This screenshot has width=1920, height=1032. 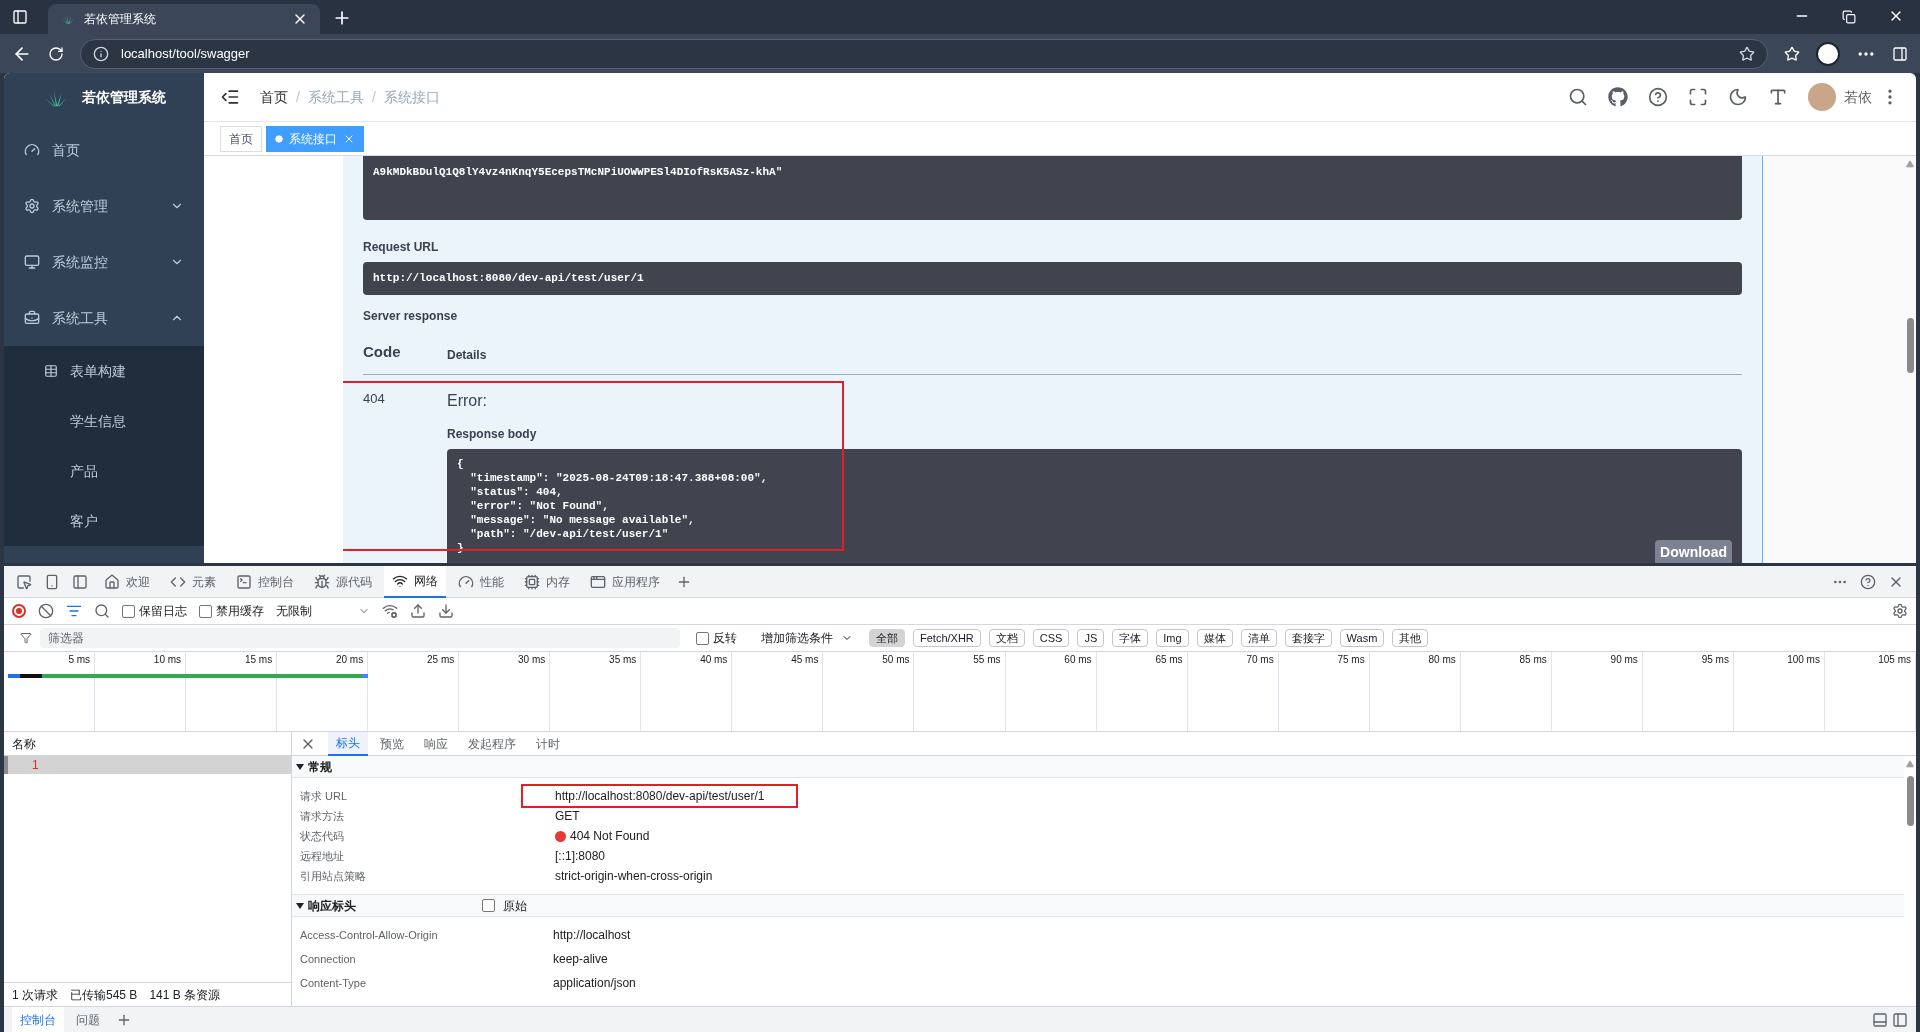 What do you see at coordinates (481, 582) in the screenshot?
I see `devtools-tab: 性能` at bounding box center [481, 582].